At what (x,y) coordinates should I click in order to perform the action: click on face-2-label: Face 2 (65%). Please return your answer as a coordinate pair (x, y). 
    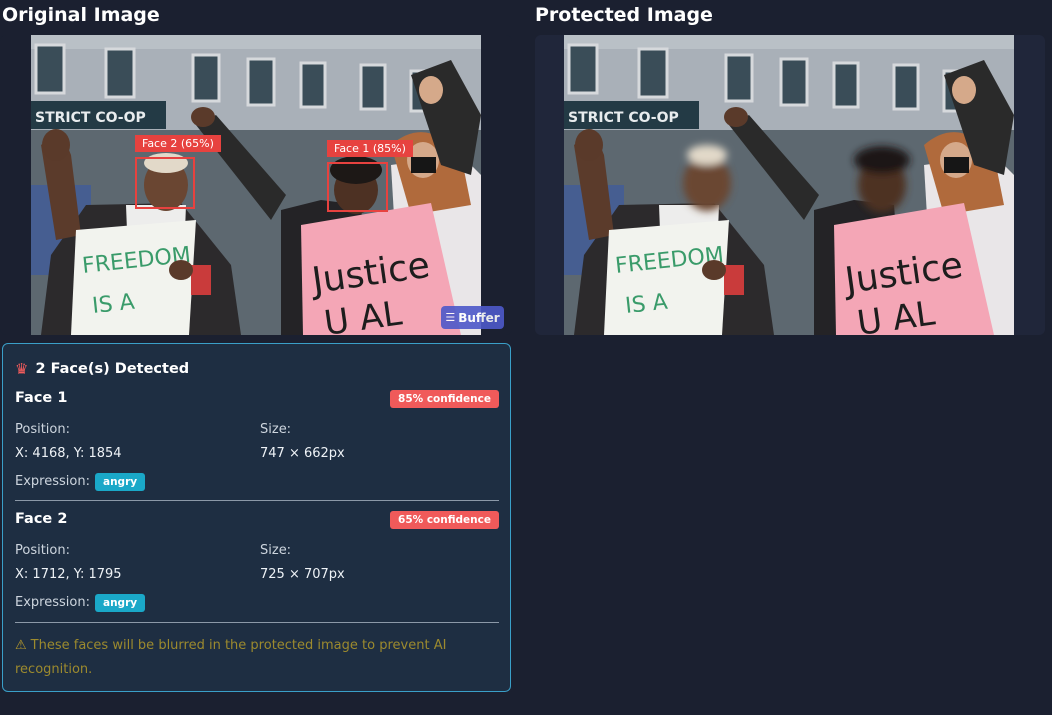
    Looking at the image, I should click on (178, 143).